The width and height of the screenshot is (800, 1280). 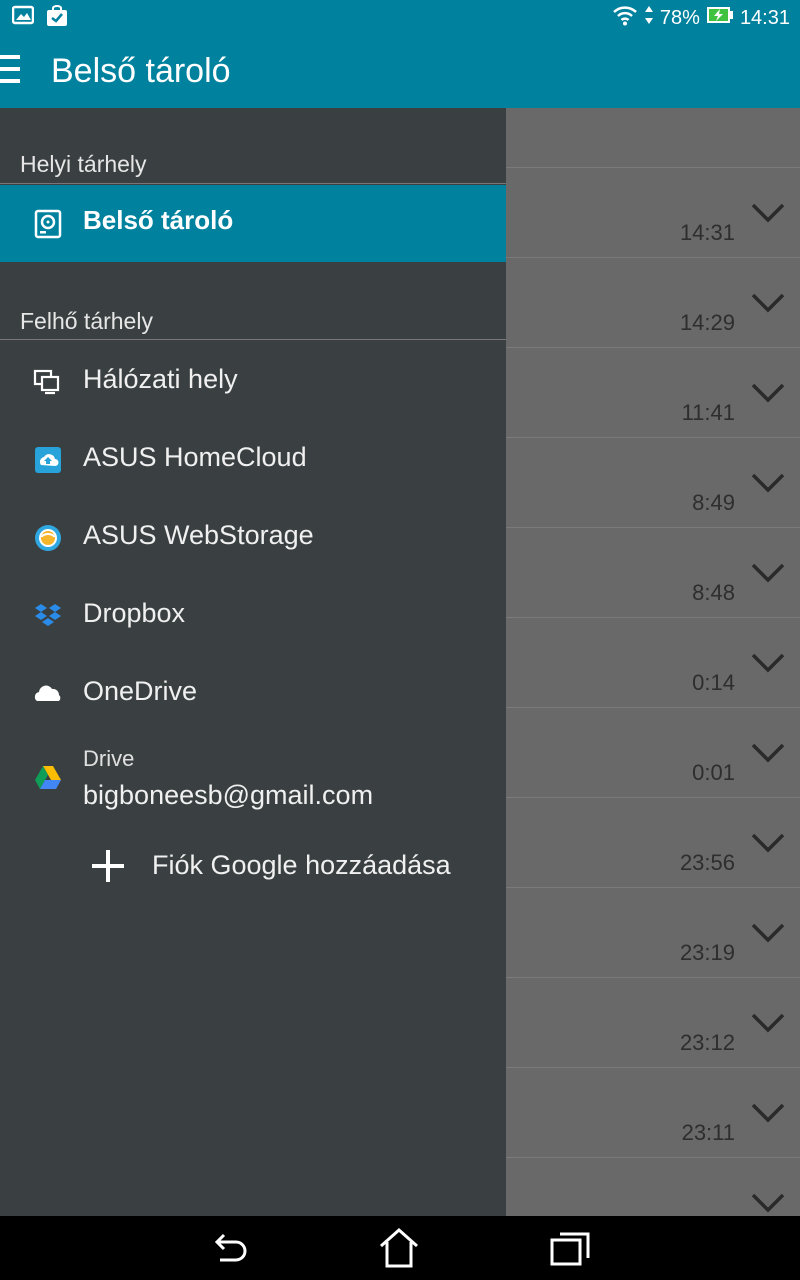 I want to click on cloud-storage-header: Felhő tárhely, so click(x=86, y=321).